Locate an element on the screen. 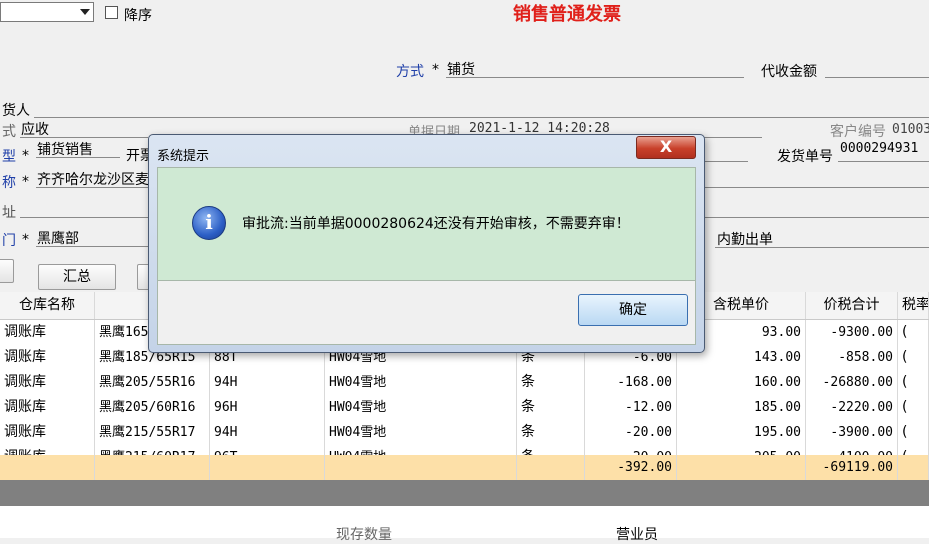 The height and width of the screenshot is (544, 929). info-icon: i is located at coordinates (209, 223).